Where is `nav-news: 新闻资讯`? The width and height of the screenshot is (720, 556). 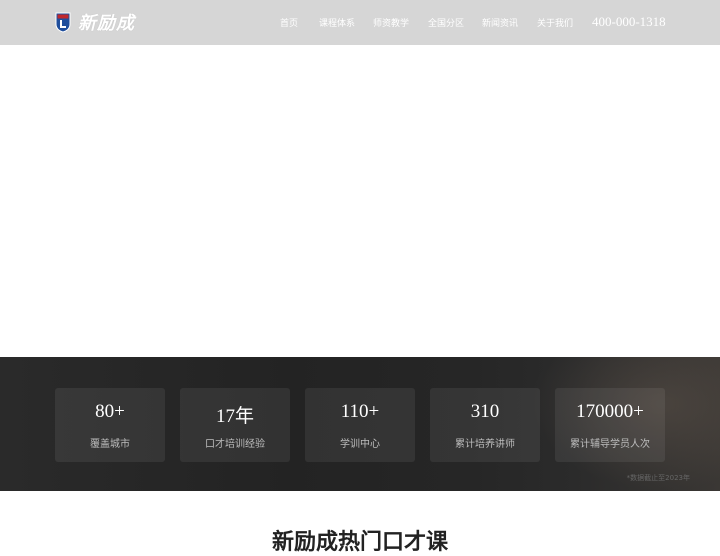
nav-news: 新闻资讯 is located at coordinates (500, 22).